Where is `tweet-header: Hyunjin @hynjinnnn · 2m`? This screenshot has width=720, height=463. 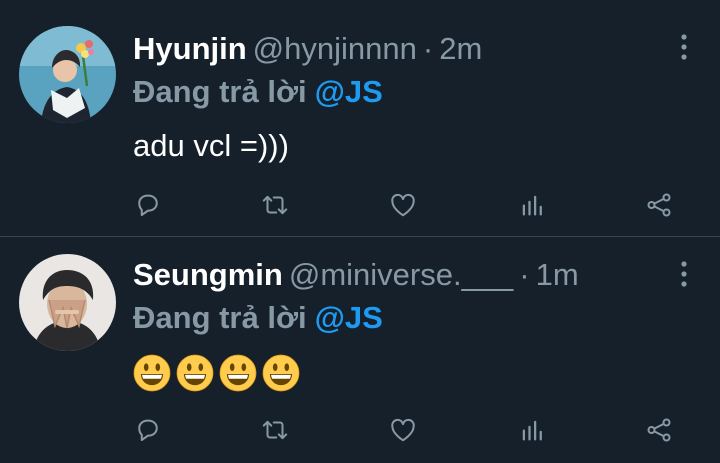 tweet-header: Hyunjin @hynjinnnn · 2m is located at coordinates (307, 49).